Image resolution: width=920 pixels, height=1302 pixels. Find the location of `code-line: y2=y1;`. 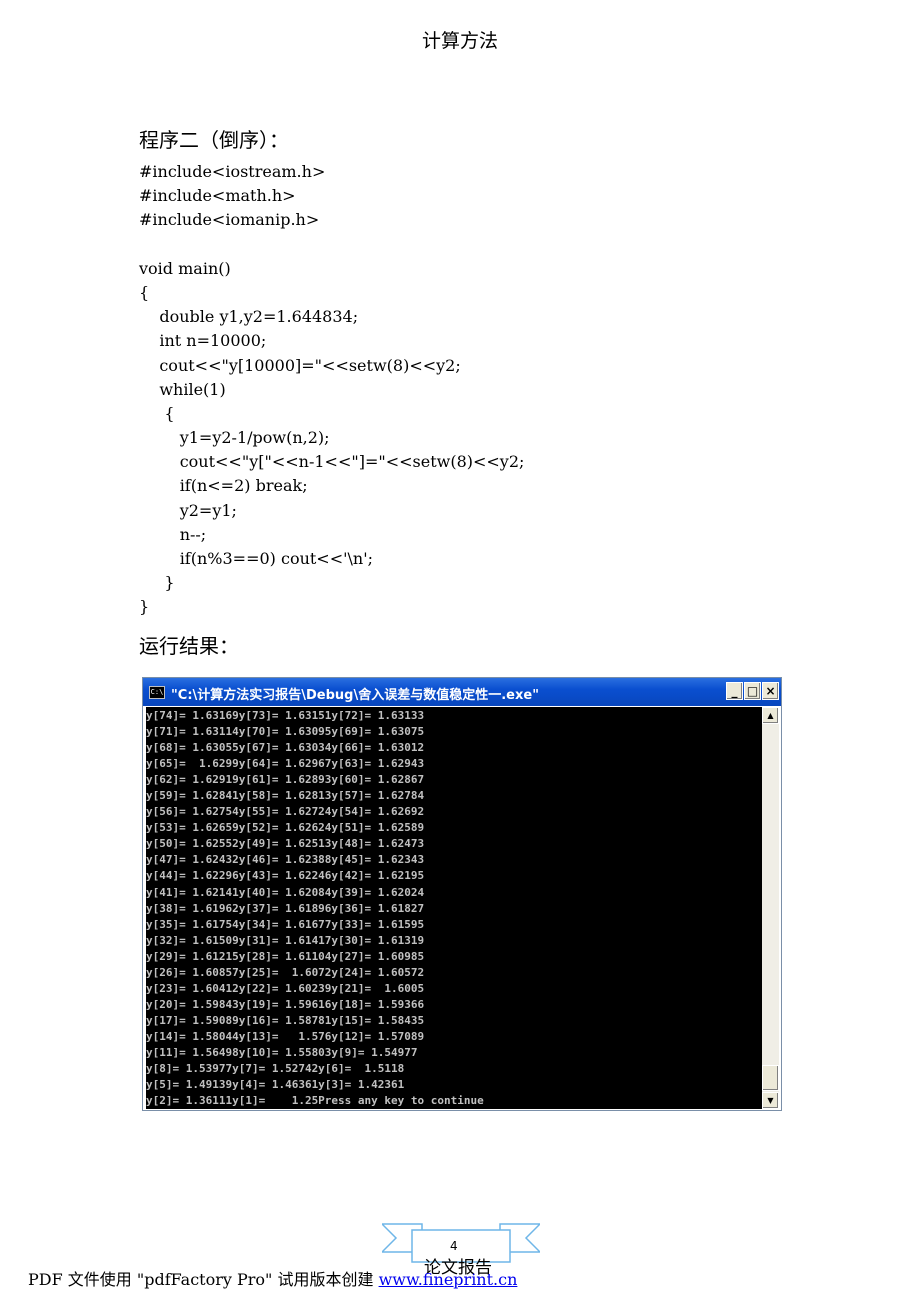

code-line: y2=y1; is located at coordinates (188, 510).